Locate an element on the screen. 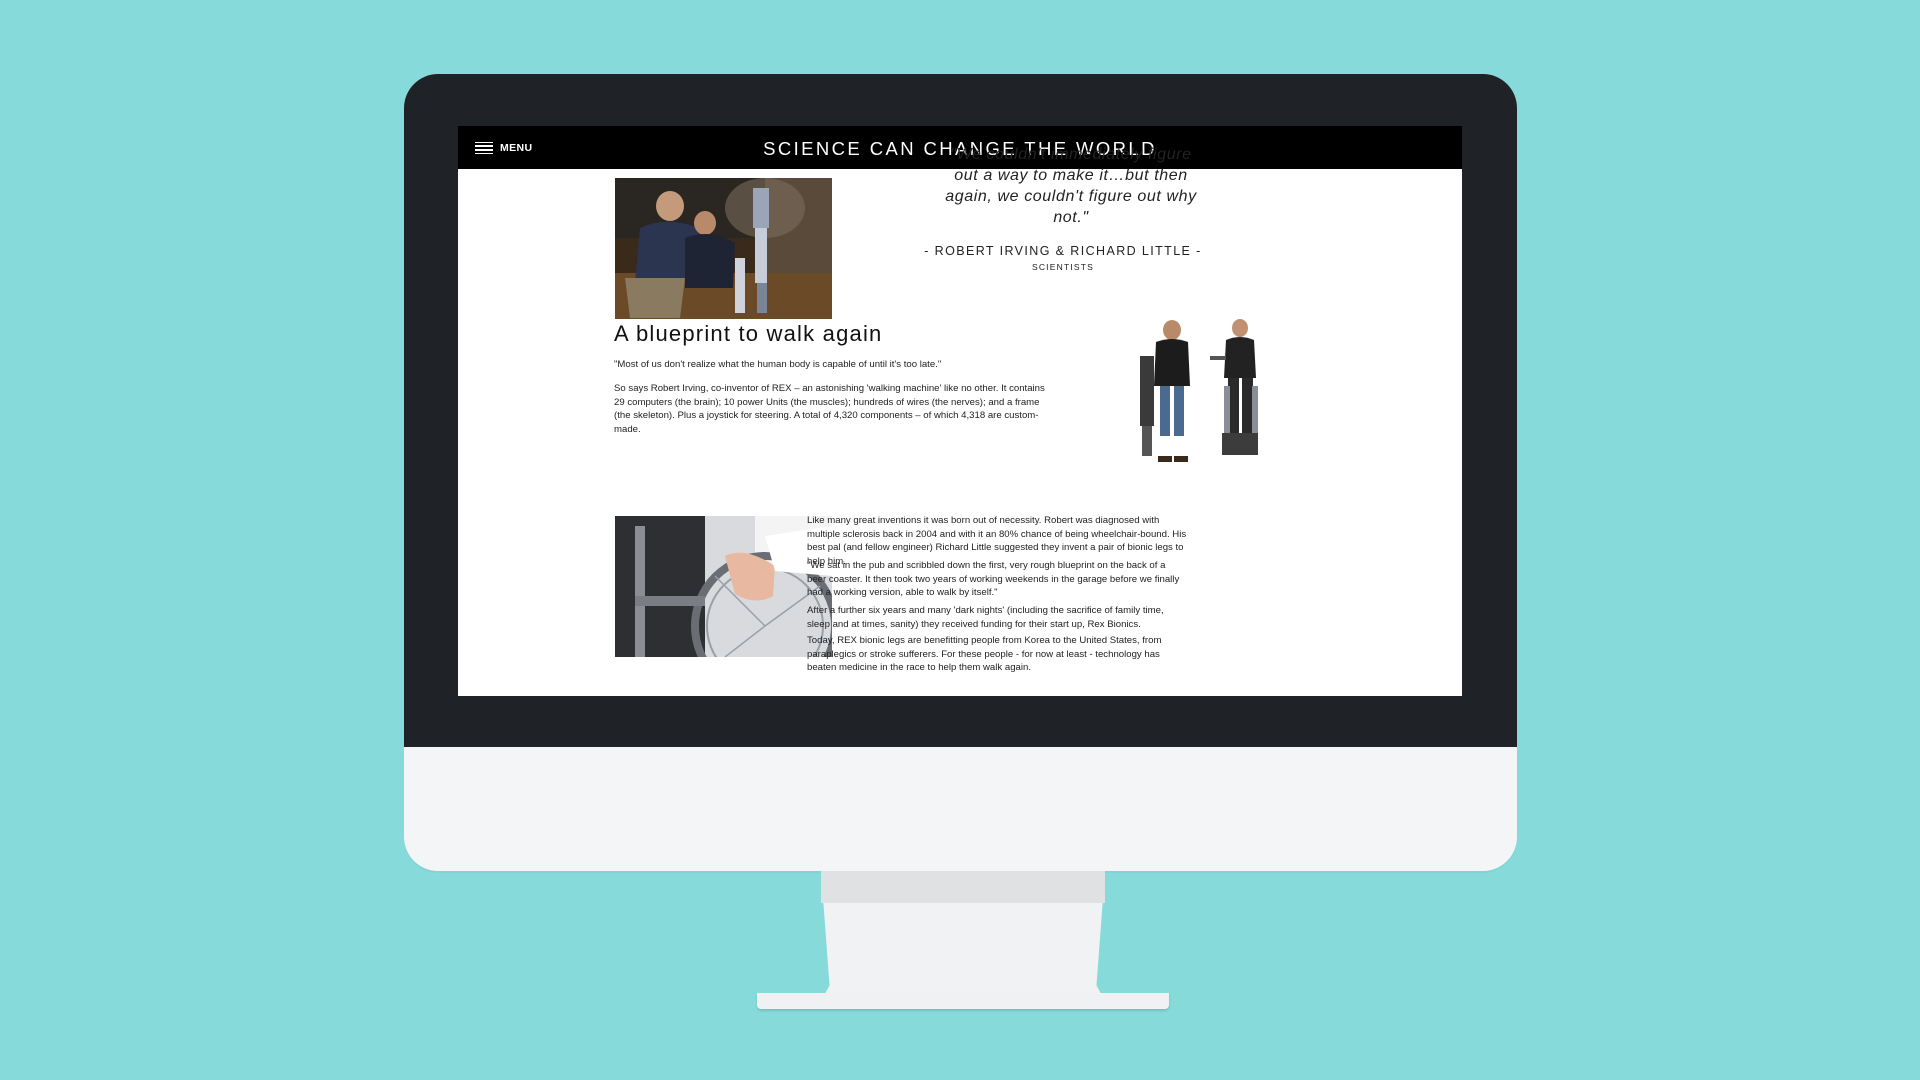 Image resolution: width=1920 pixels, height=1080 pixels. inventors-photo is located at coordinates (1200, 391).